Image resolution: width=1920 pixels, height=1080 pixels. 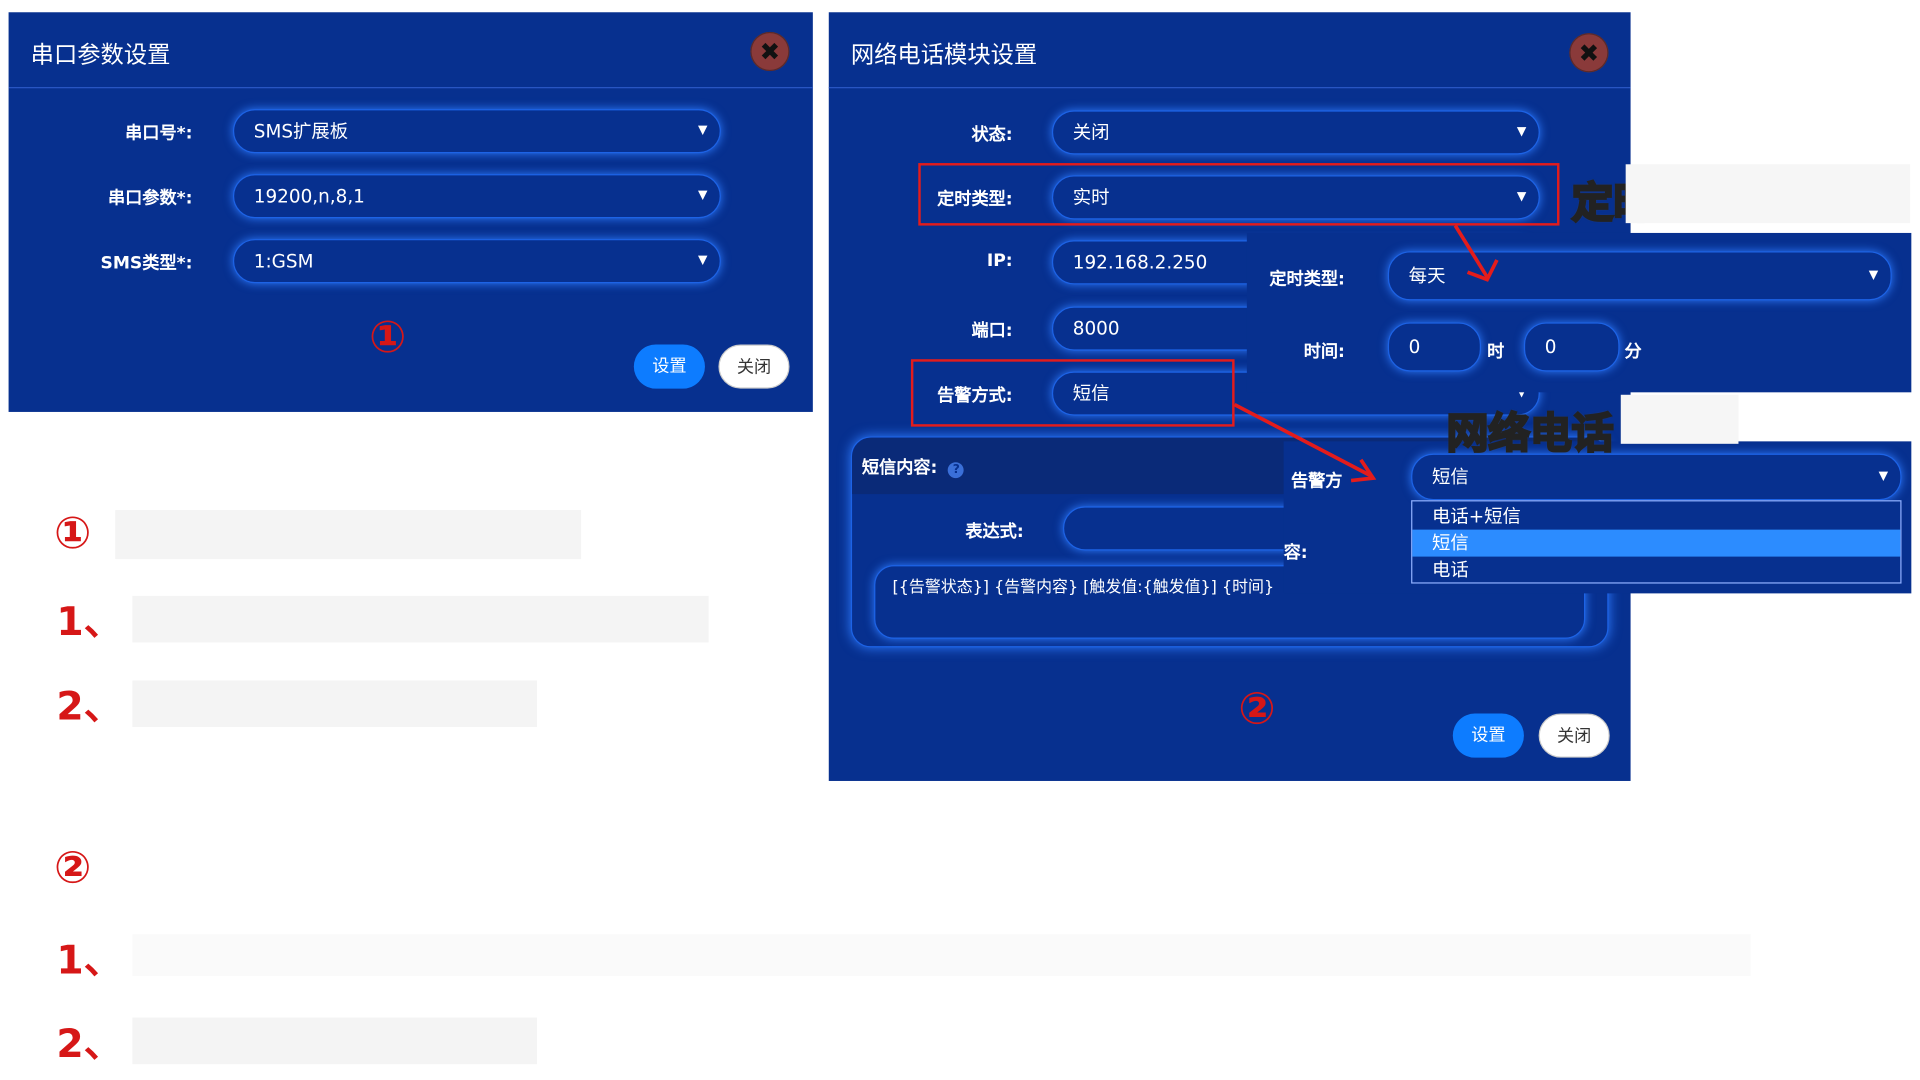 I want to click on params-select-value: 19200,n,8,1, so click(x=309, y=196).